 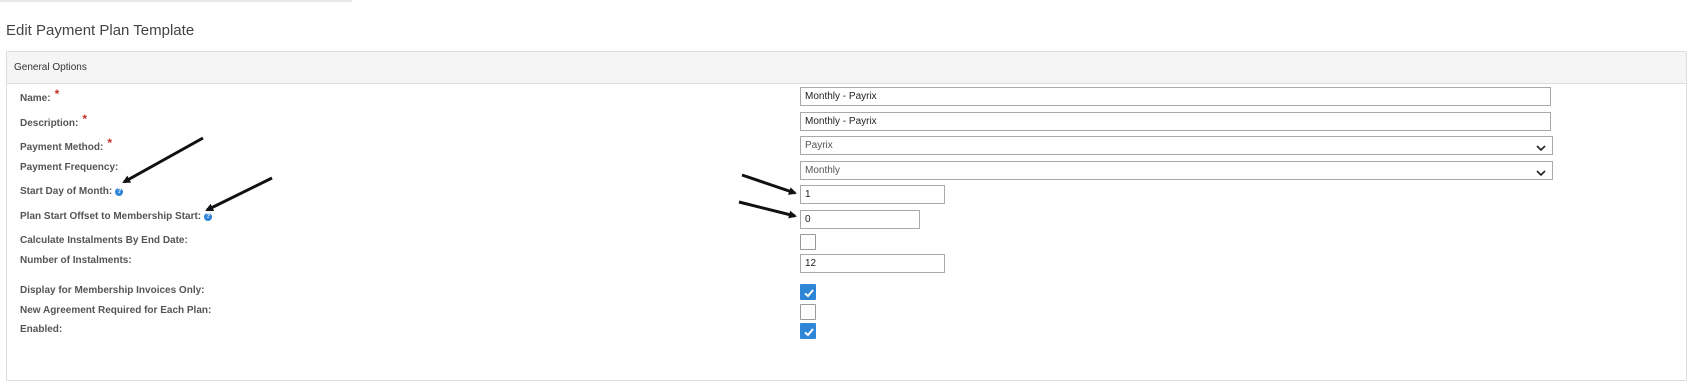 What do you see at coordinates (1176, 170) in the screenshot?
I see `payment-frequency-select: Monthly` at bounding box center [1176, 170].